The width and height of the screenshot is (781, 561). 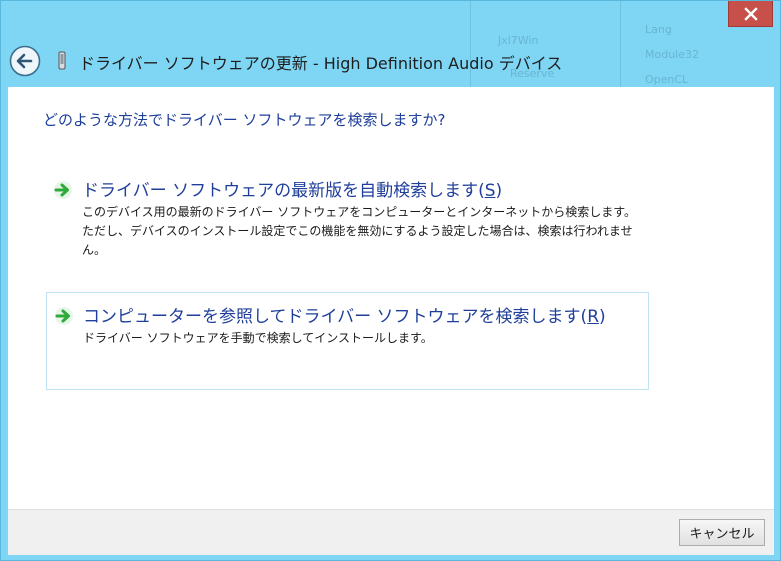 I want to click on close-icon, so click(x=750, y=13).